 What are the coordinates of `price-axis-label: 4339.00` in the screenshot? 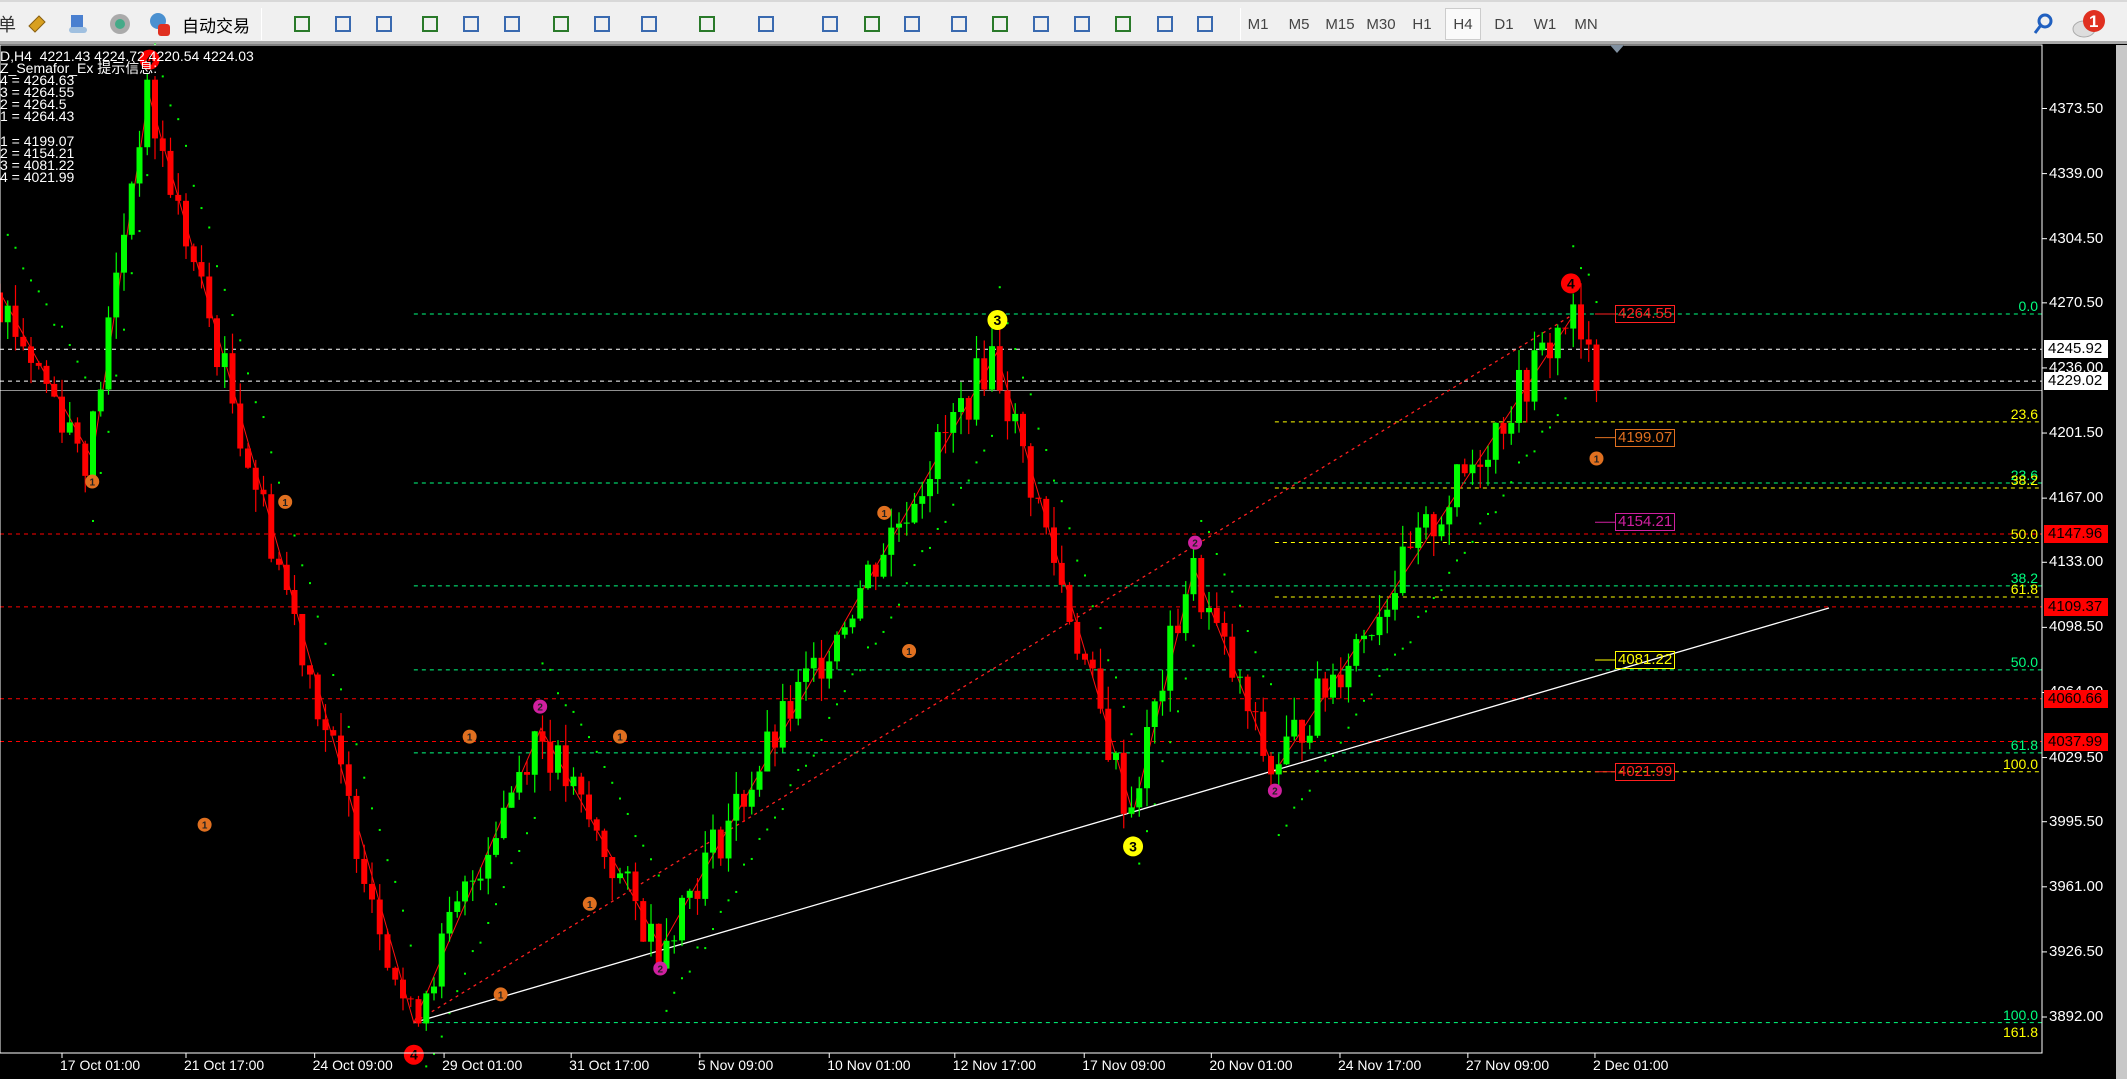 It's located at (2076, 173).